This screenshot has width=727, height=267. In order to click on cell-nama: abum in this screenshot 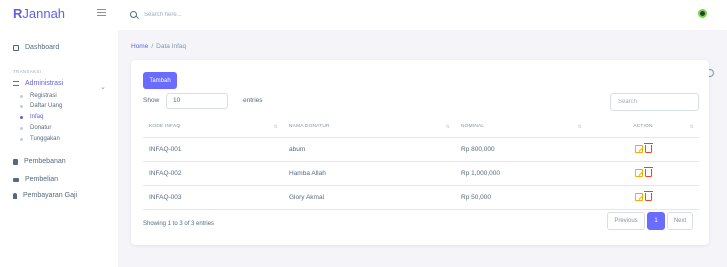, I will do `click(369, 149)`.